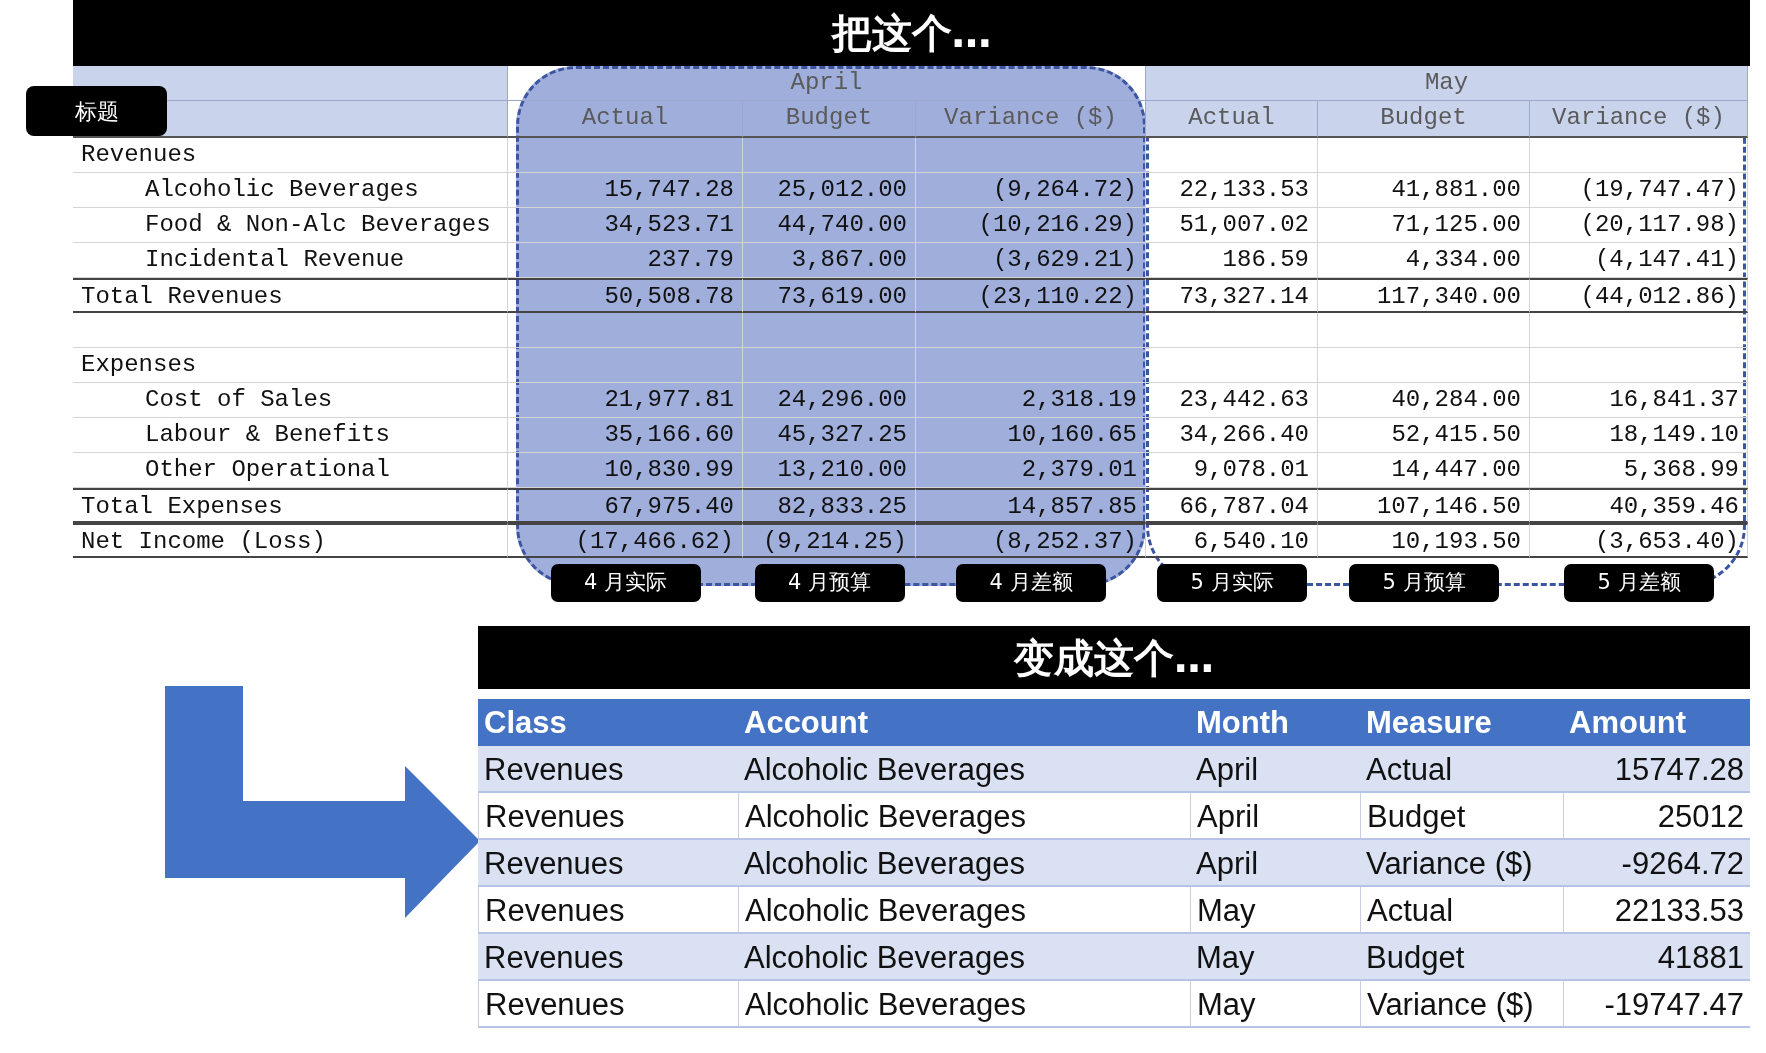 The height and width of the screenshot is (1053, 1766). Describe the element at coordinates (1424, 295) in the screenshot. I see `table-cell: 117,340.00` at that location.